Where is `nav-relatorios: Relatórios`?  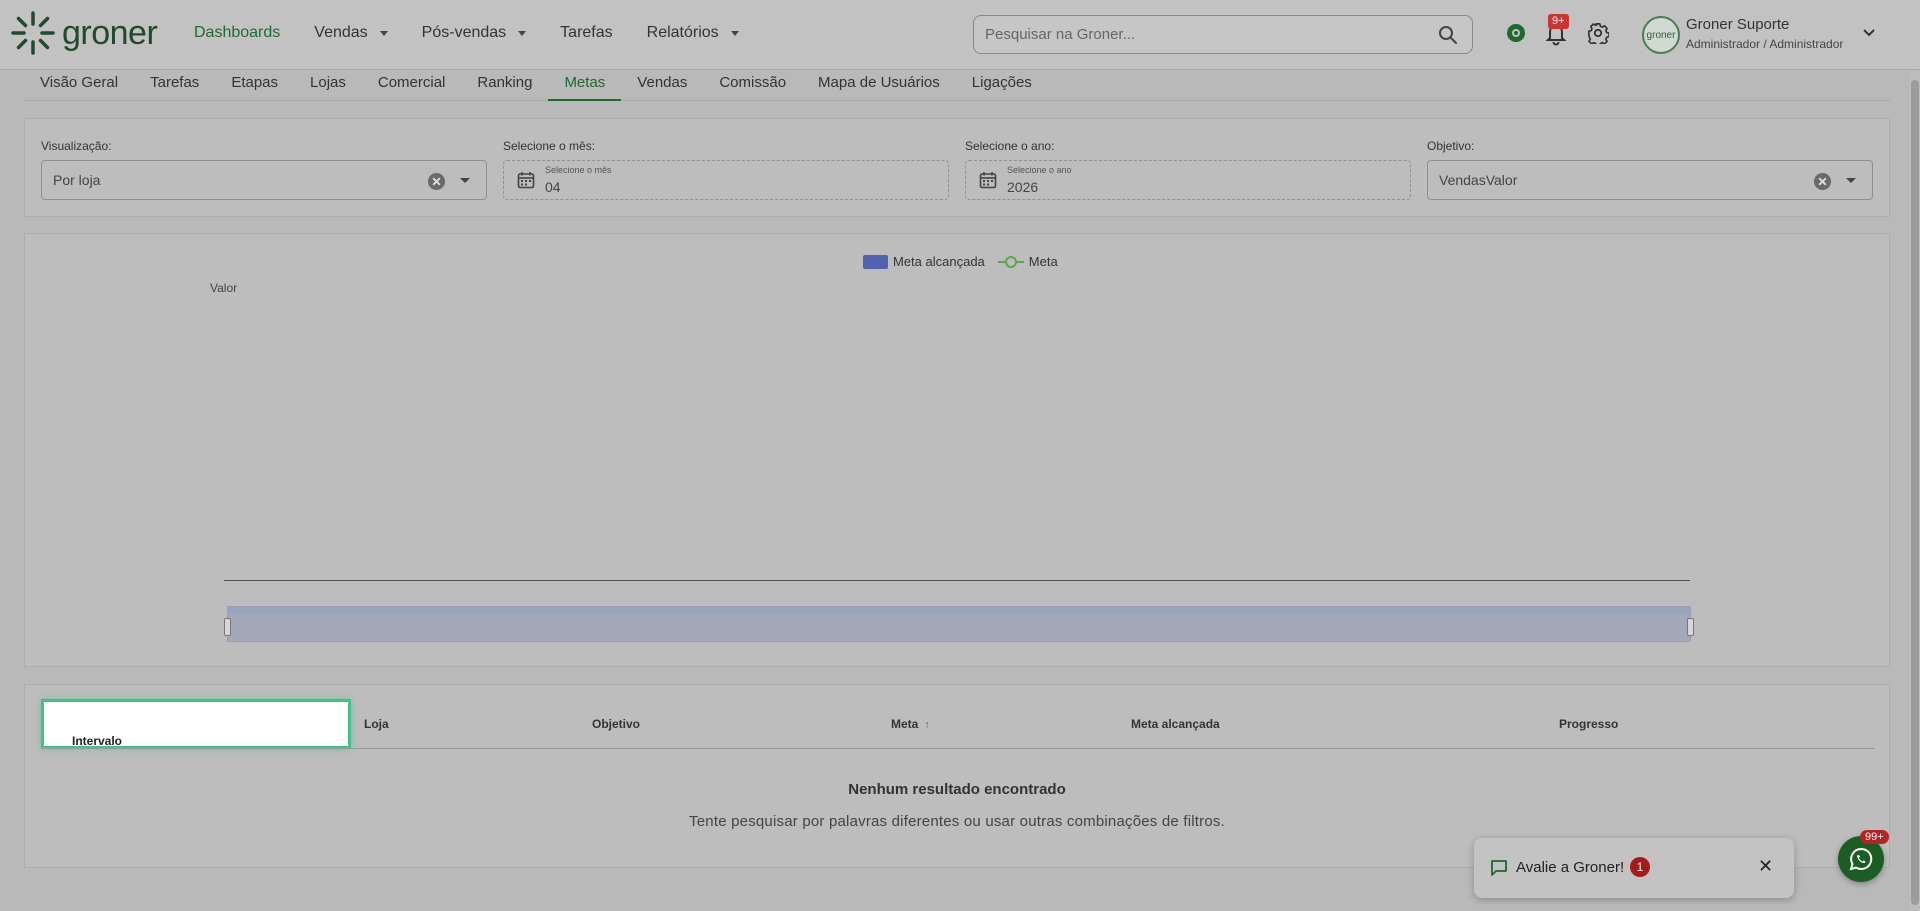
nav-relatorios: Relatórios is located at coordinates (693, 33).